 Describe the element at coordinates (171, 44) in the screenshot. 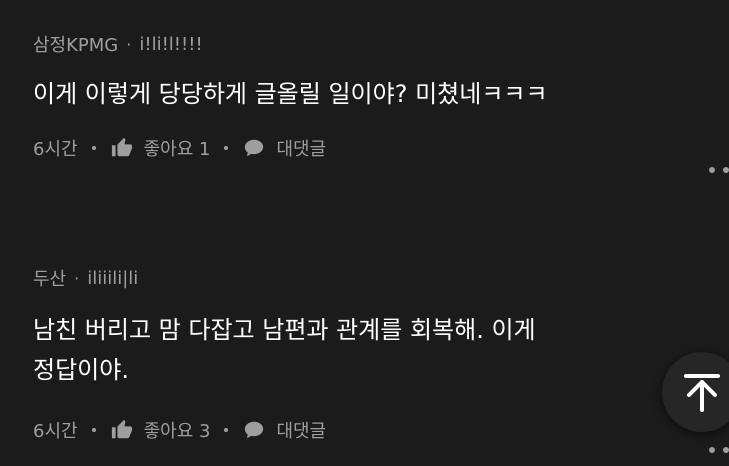

I see `comment-handle: i!li!l!!!!` at that location.